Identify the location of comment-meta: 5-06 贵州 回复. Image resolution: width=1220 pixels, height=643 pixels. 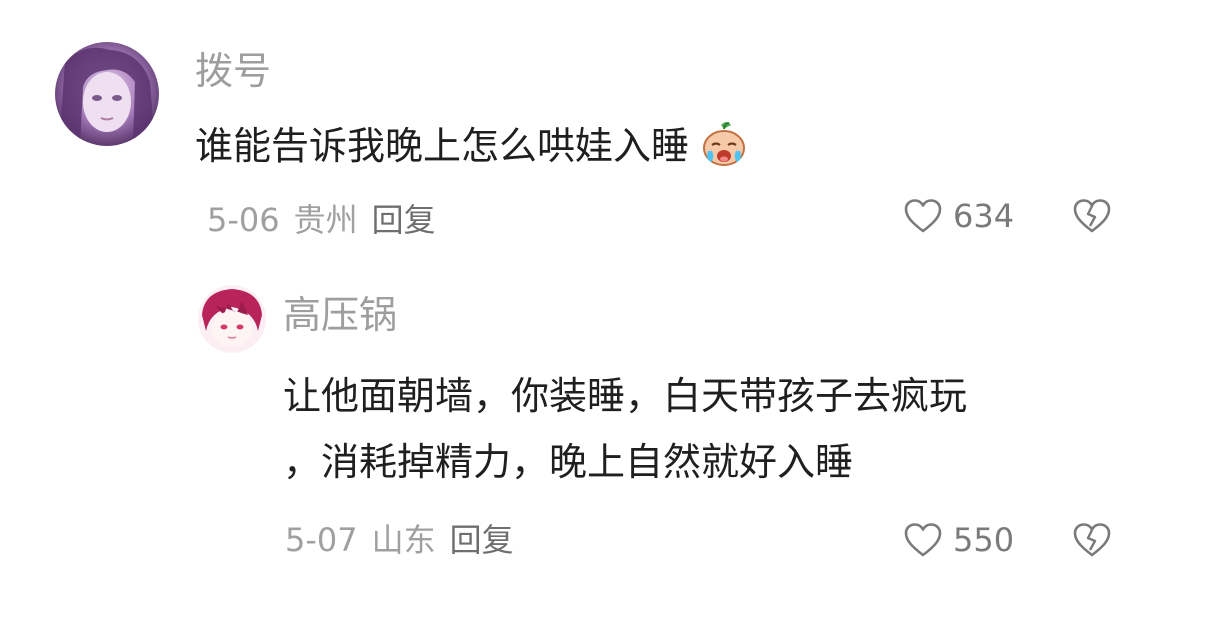
(321, 220).